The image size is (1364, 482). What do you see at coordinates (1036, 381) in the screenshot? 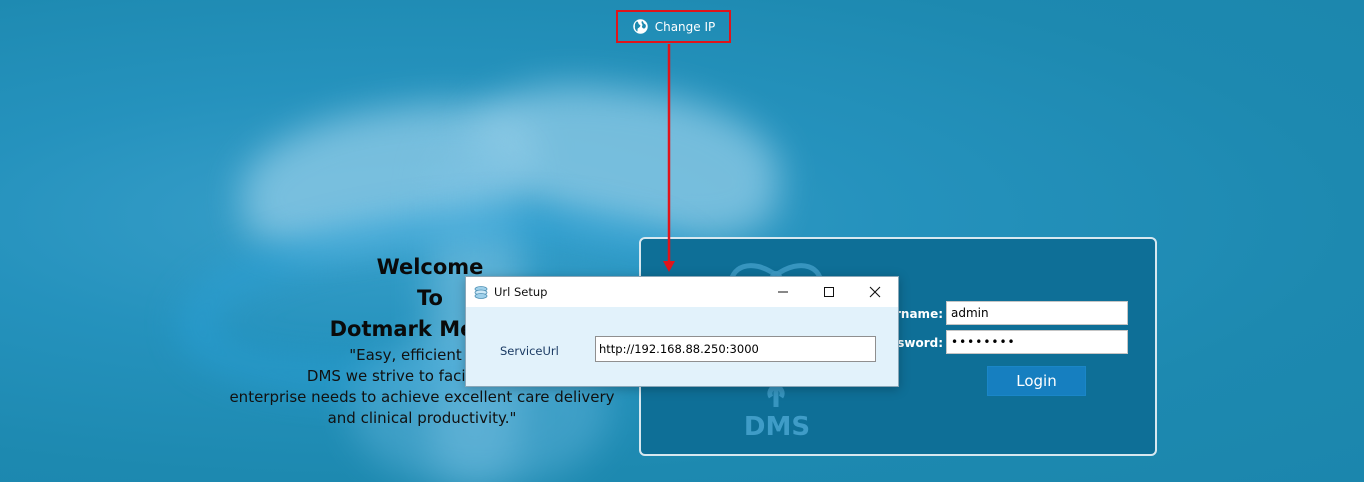
I see `login-button: Login` at bounding box center [1036, 381].